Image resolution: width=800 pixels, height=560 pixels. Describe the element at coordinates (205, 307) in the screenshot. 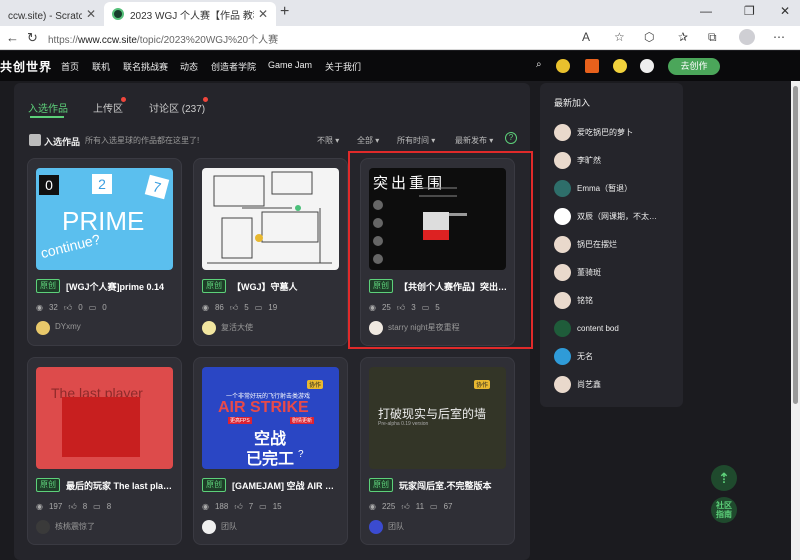

I see `views-icon: ◉` at that location.